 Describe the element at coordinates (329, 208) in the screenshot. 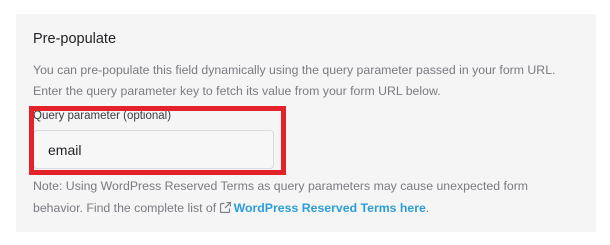

I see `reserved-terms-link-label: WordPress Reserved Terms here` at that location.